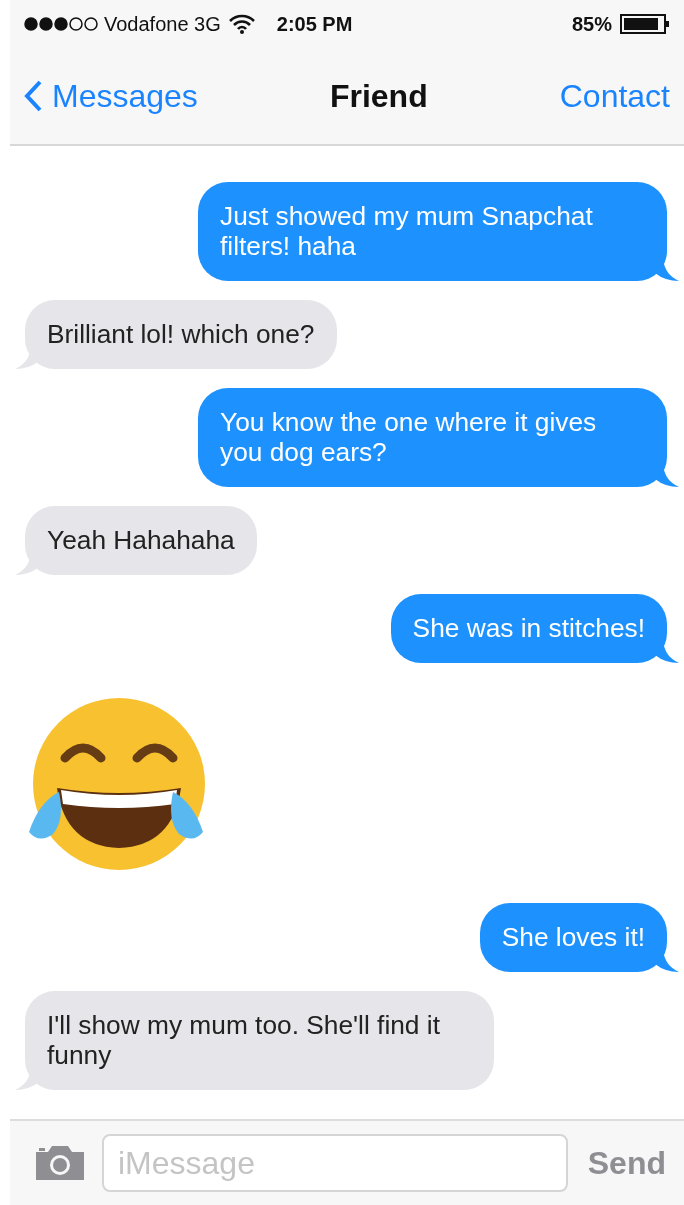  What do you see at coordinates (141, 540) in the screenshot?
I see `received-message: Yeah Hahahaha` at bounding box center [141, 540].